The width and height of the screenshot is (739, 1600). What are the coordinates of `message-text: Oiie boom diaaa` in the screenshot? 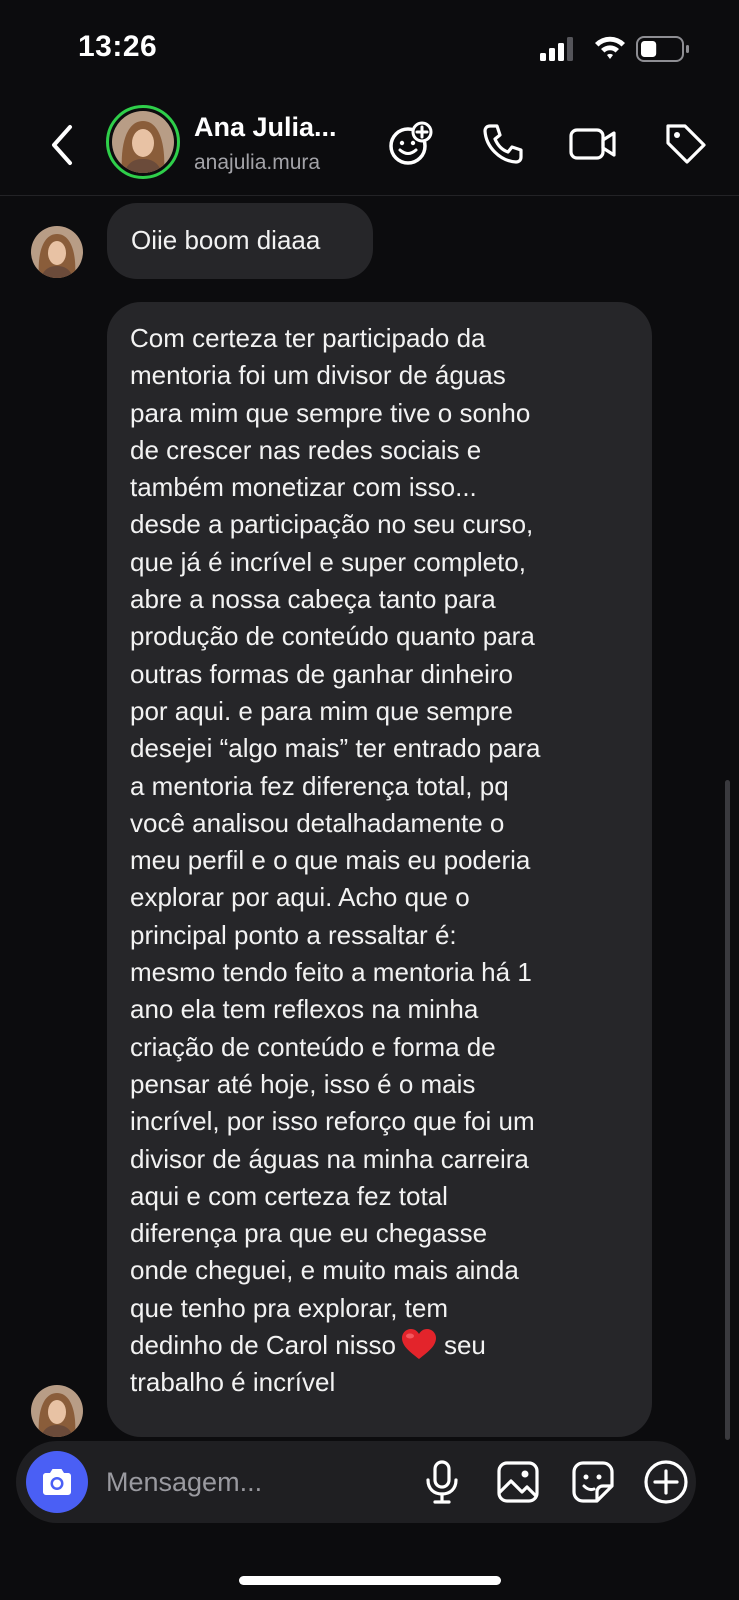 It's located at (226, 240).